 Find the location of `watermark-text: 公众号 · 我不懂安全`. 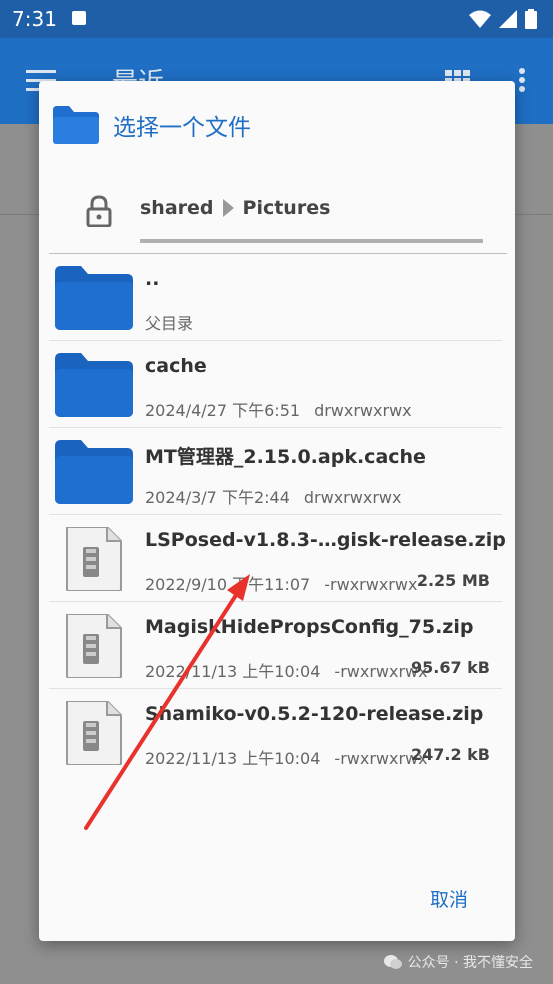

watermark-text: 公众号 · 我不懂安全 is located at coordinates (470, 963).